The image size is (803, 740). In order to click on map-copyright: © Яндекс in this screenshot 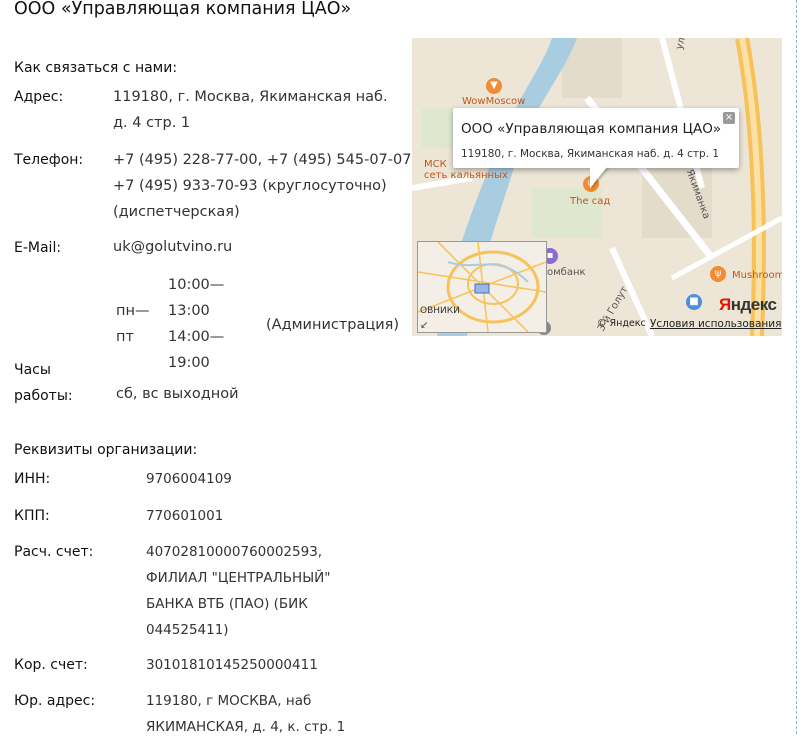, I will do `click(621, 323)`.